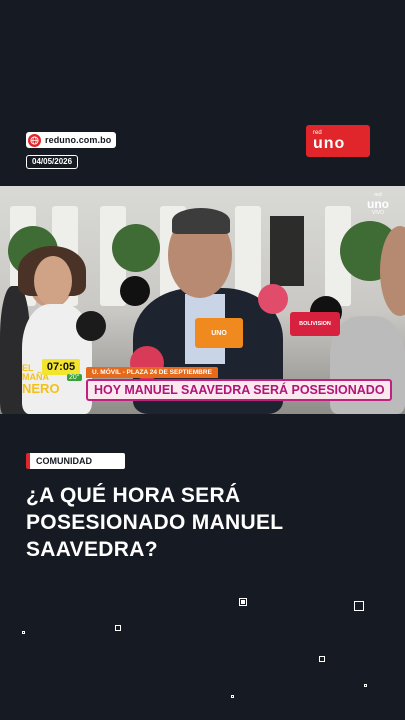  Describe the element at coordinates (78, 140) in the screenshot. I see `site-url: reduno.com.bo` at that location.